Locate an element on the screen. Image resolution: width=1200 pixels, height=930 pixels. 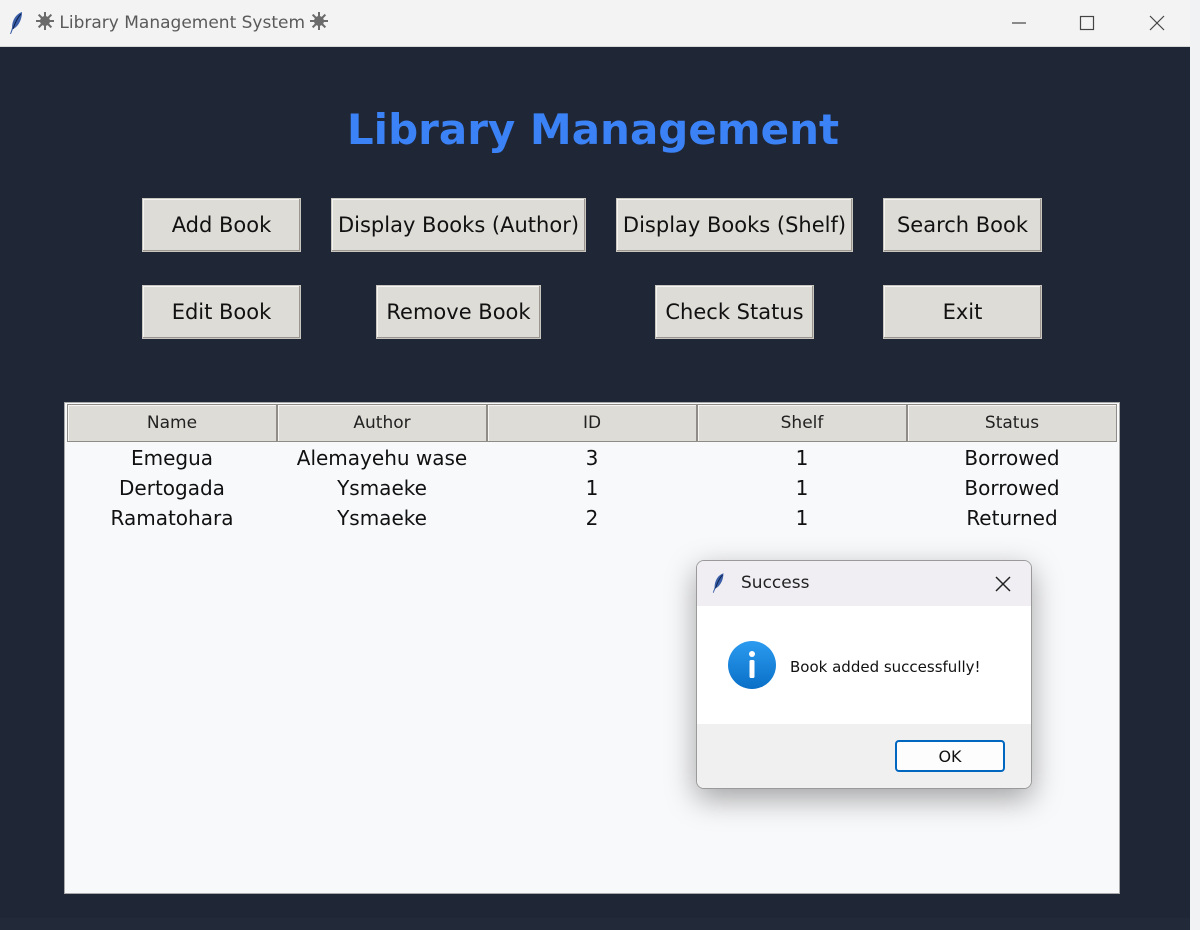
column-header-id: ID is located at coordinates (592, 423).